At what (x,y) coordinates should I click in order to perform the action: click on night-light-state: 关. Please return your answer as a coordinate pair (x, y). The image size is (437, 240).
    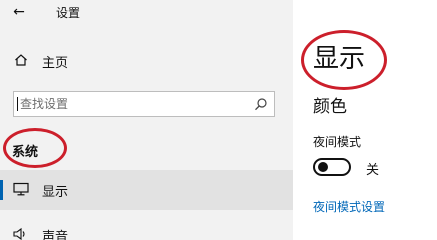
    Looking at the image, I should click on (373, 170).